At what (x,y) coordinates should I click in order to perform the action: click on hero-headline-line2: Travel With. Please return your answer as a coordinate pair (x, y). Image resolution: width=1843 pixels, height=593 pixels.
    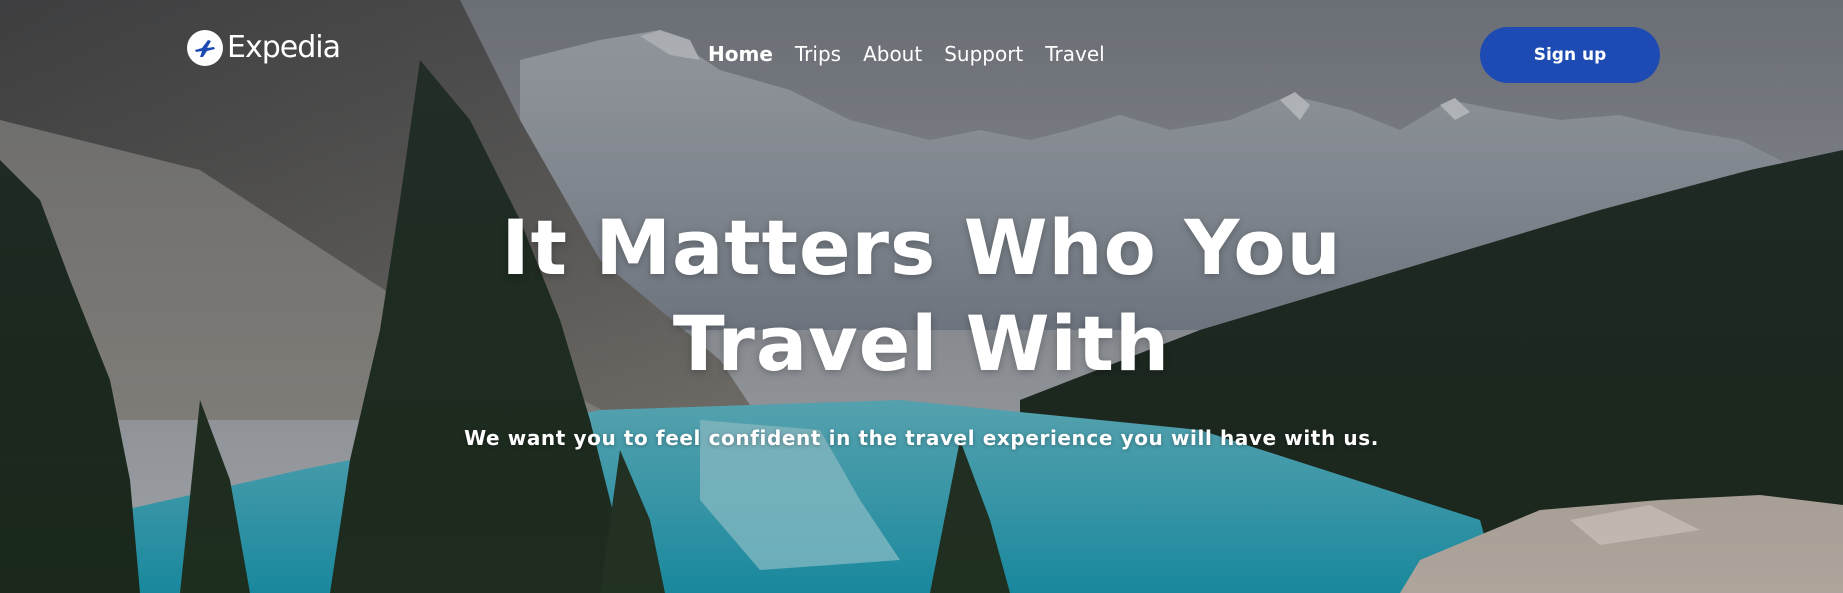
    Looking at the image, I should click on (921, 343).